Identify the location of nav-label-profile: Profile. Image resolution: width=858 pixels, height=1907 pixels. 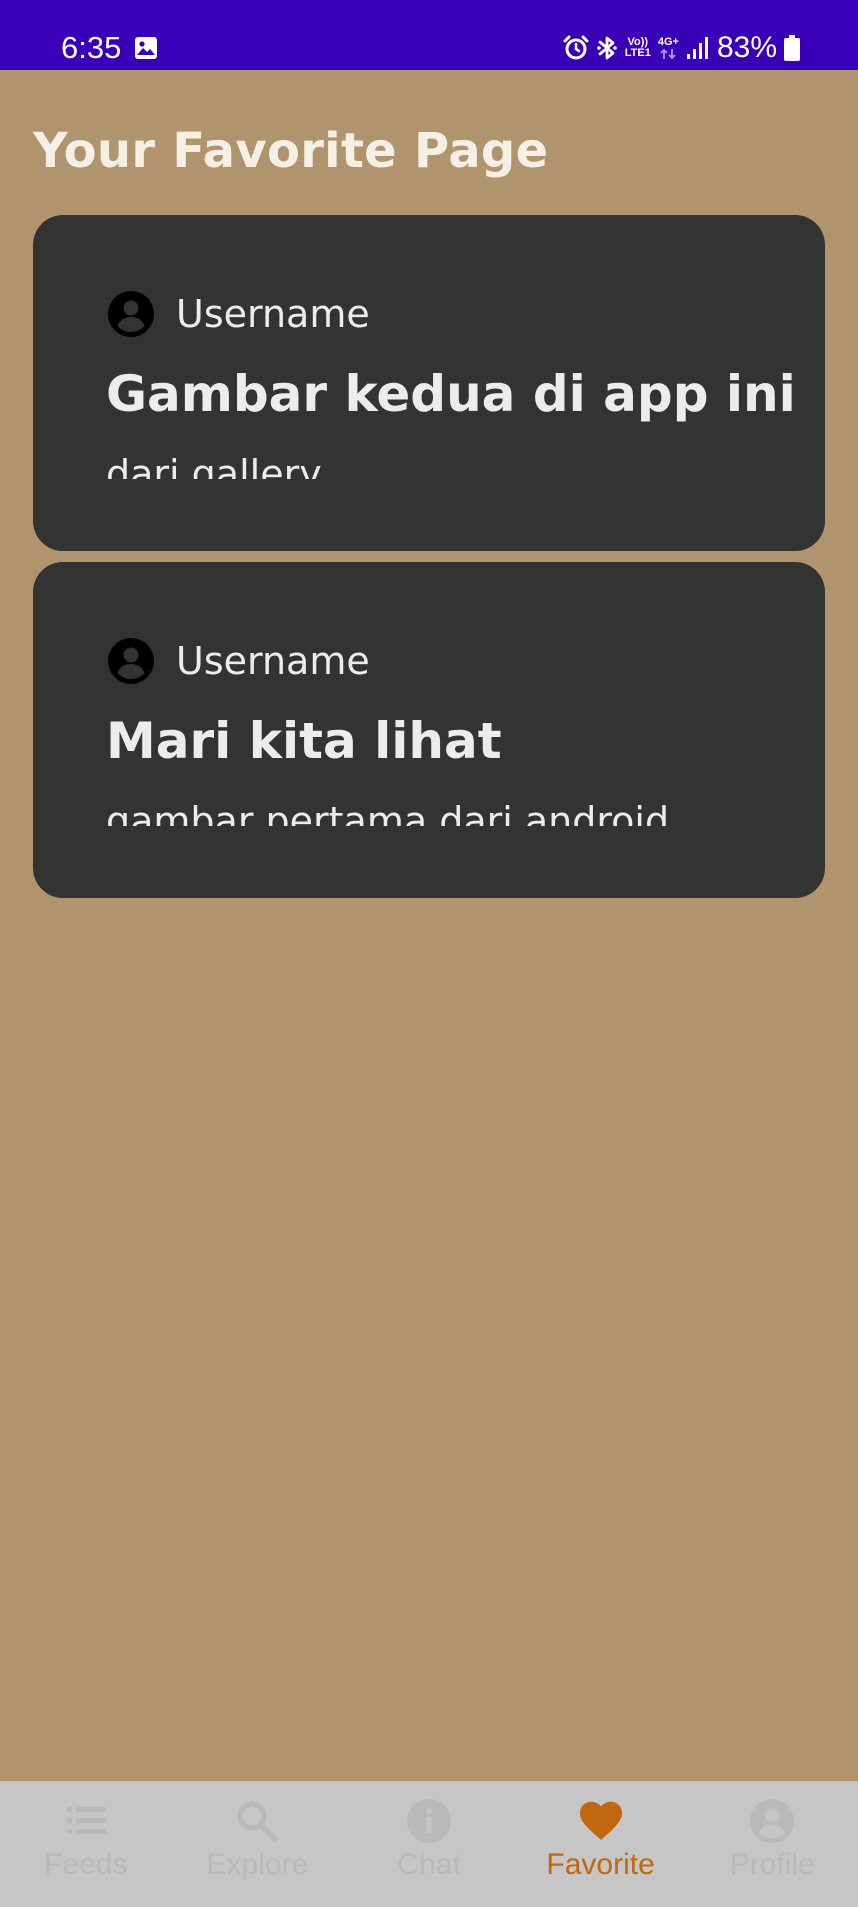
(772, 1864).